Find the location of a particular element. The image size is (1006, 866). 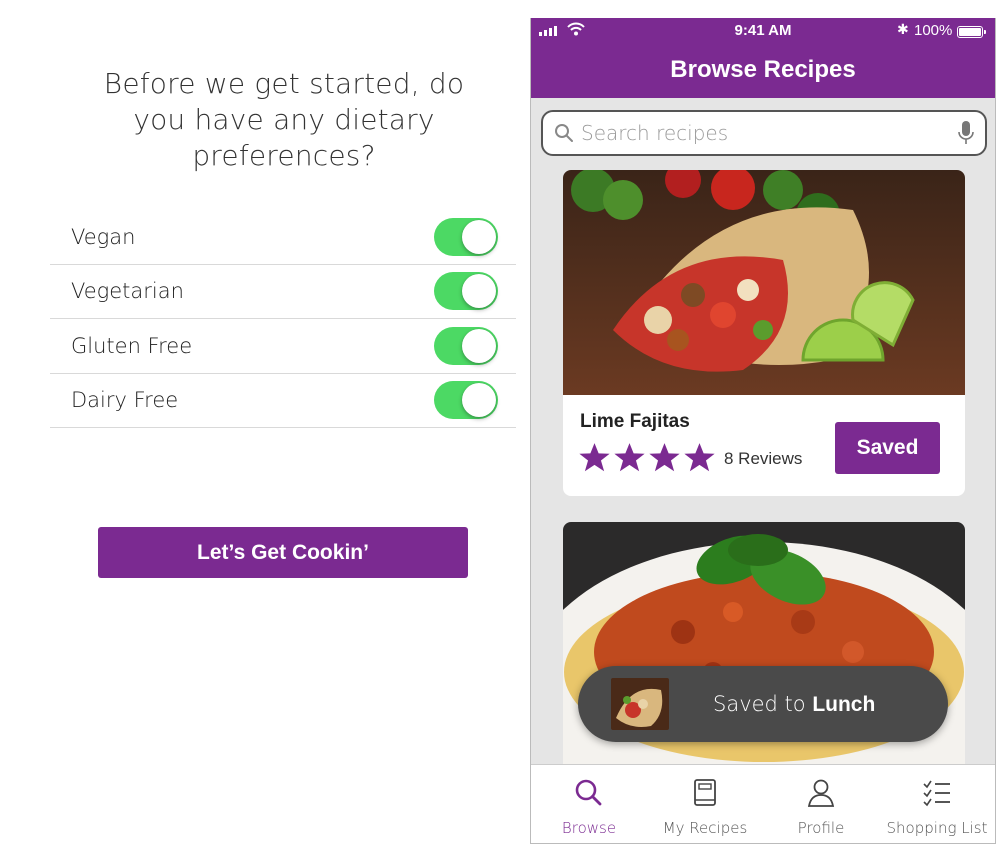

microphone-icon is located at coordinates (966, 133).